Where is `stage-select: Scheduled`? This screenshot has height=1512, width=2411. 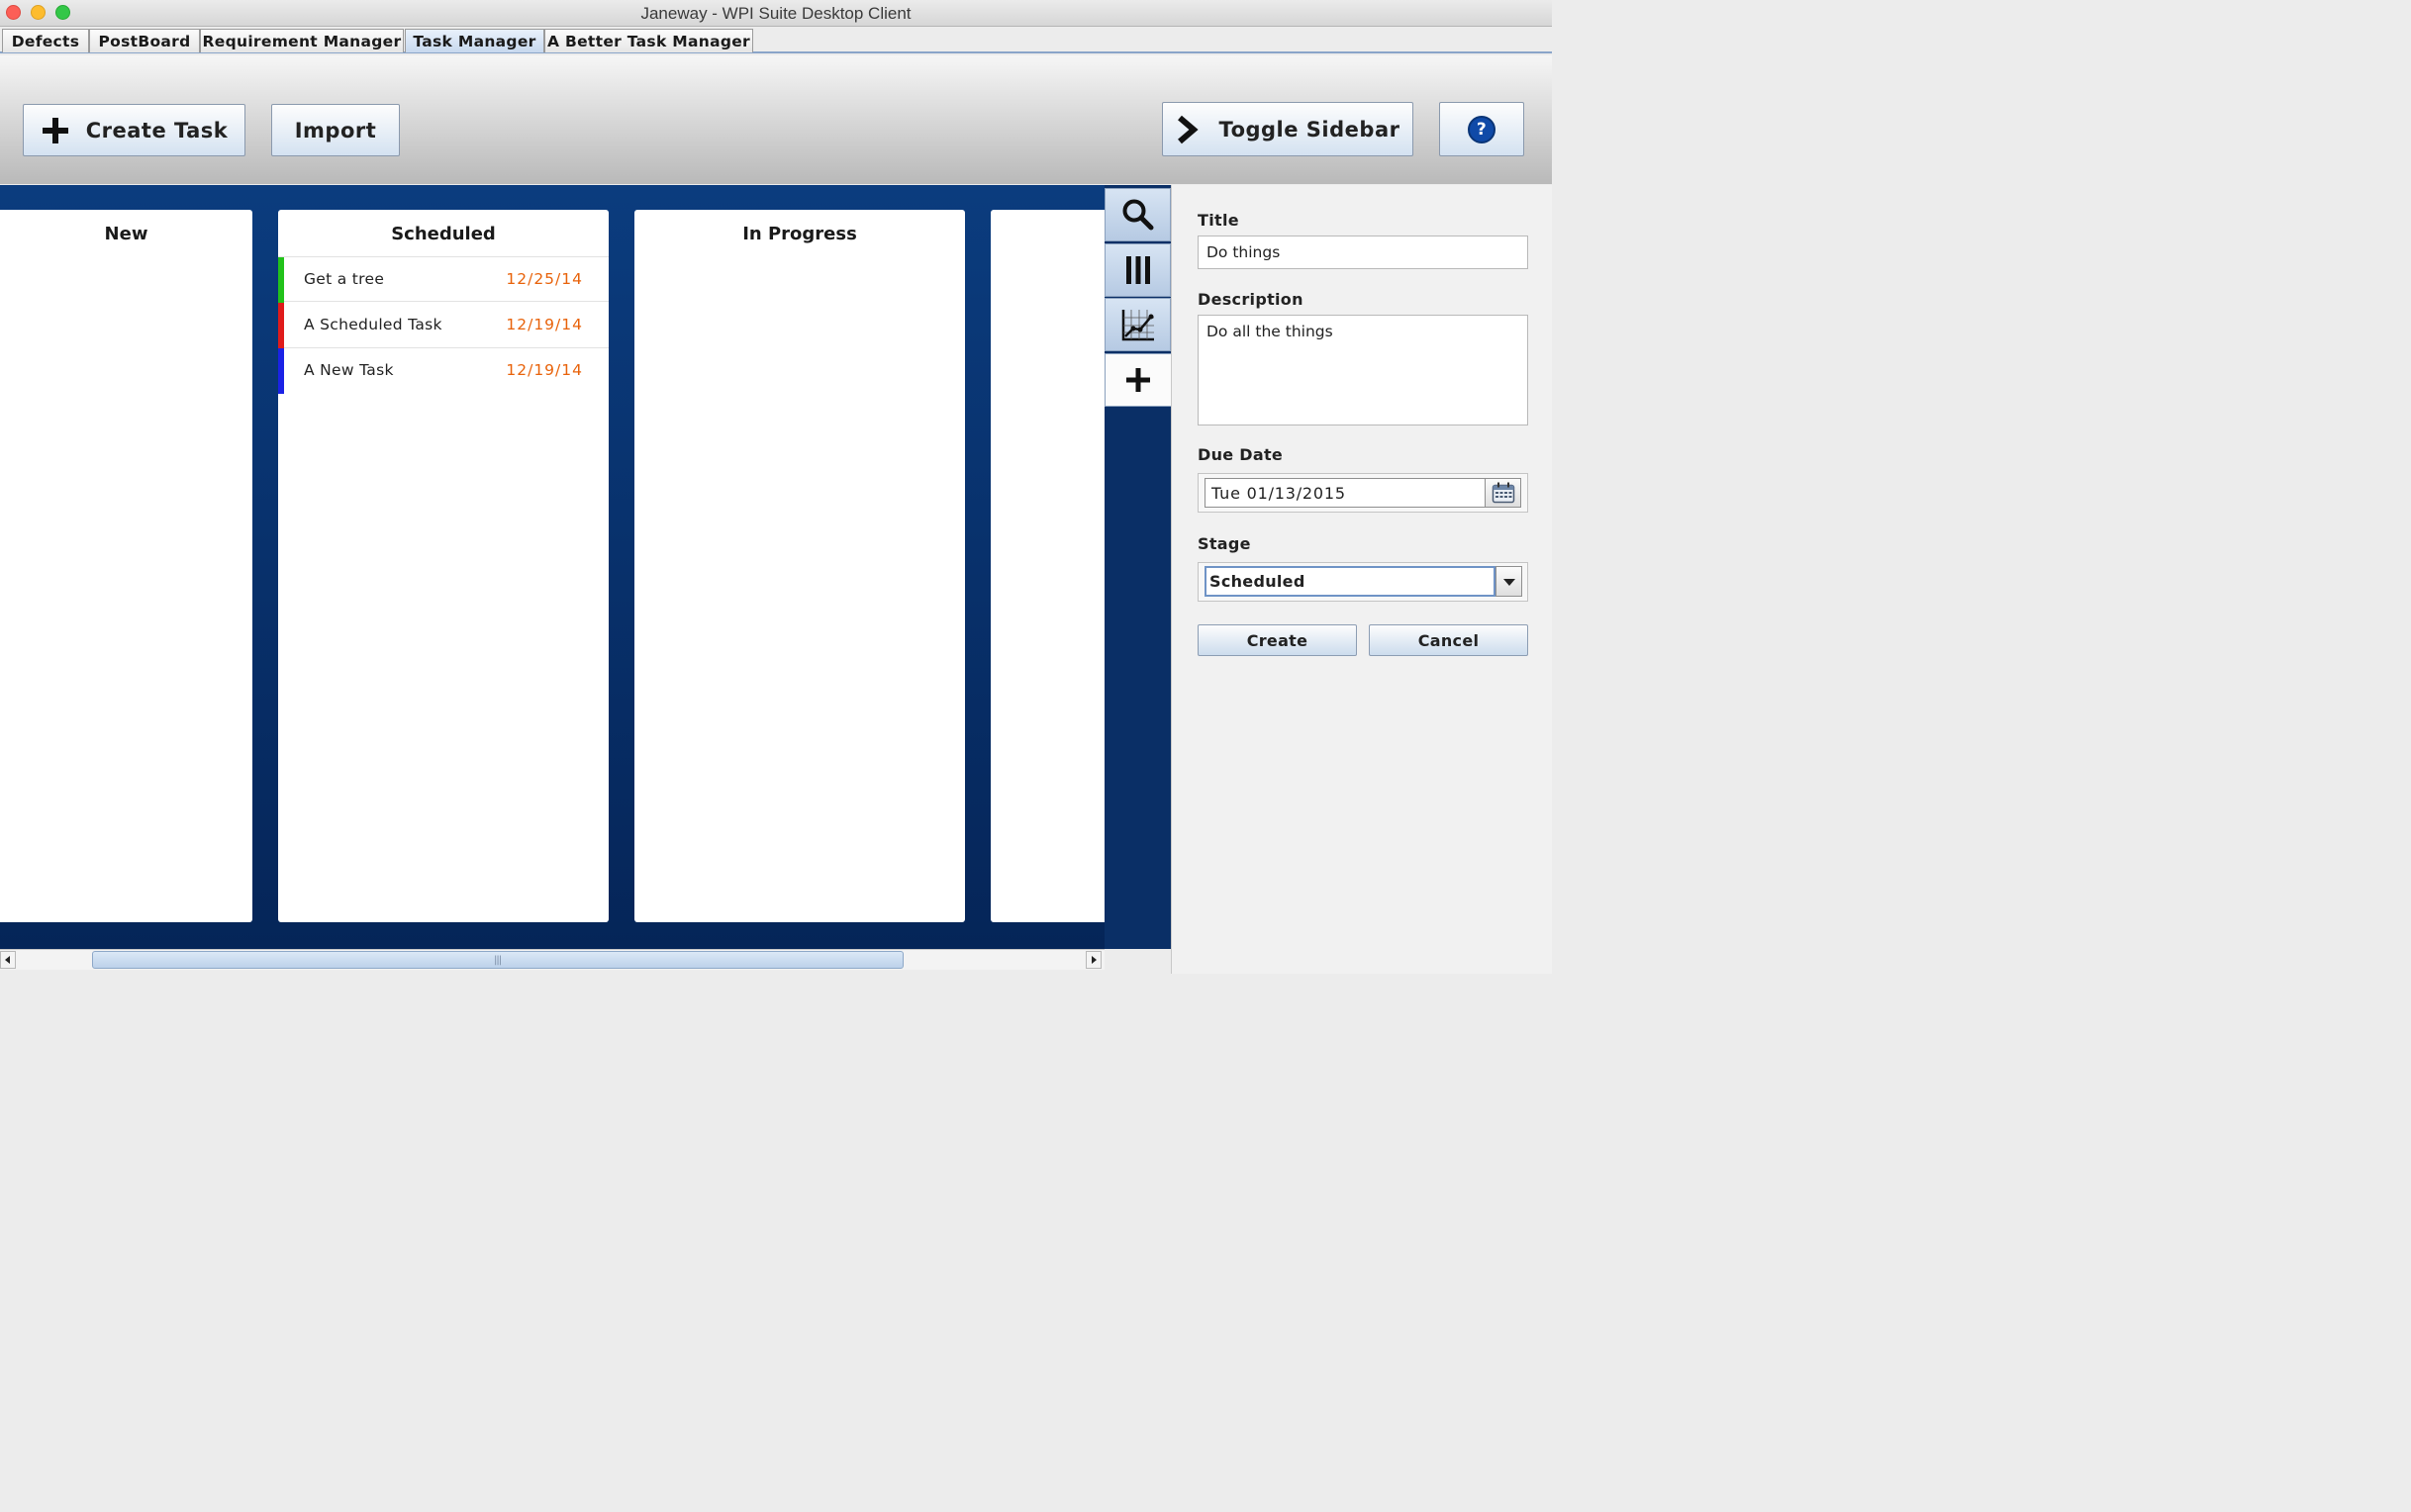 stage-select: Scheduled is located at coordinates (1363, 582).